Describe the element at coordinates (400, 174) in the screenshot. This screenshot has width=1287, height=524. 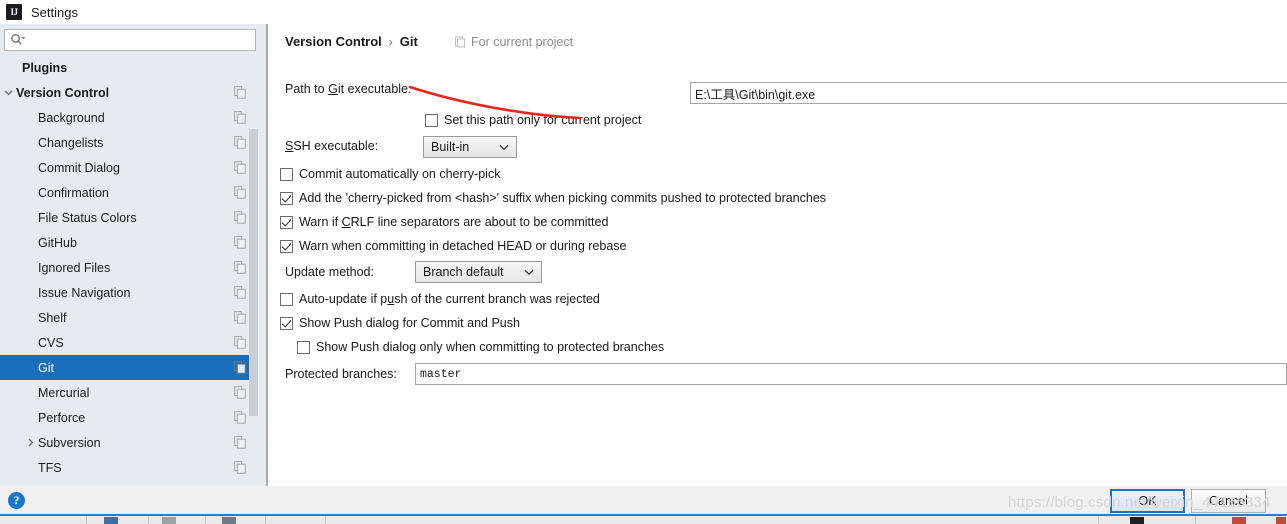
I see `checkbox-commit-auto-cherry-pick-label: Commit automatically on cherry-pick` at that location.